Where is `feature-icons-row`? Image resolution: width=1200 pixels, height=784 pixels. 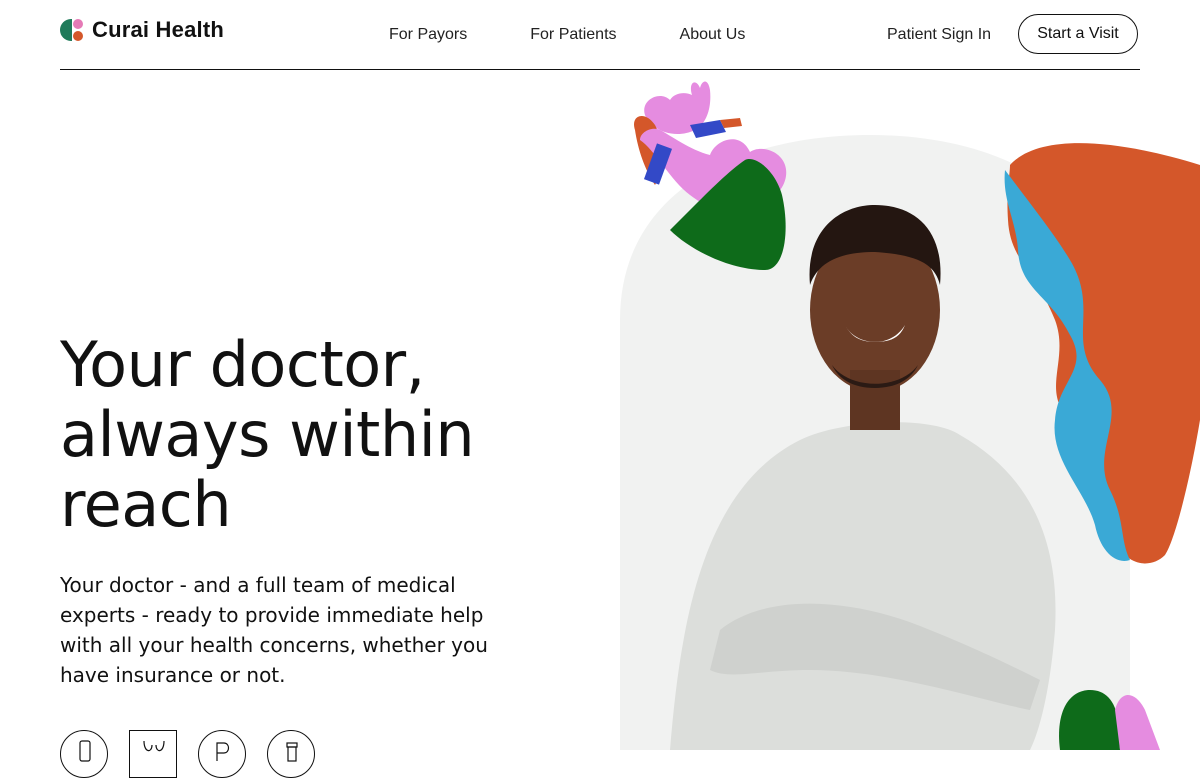
feature-icons-row is located at coordinates (187, 755).